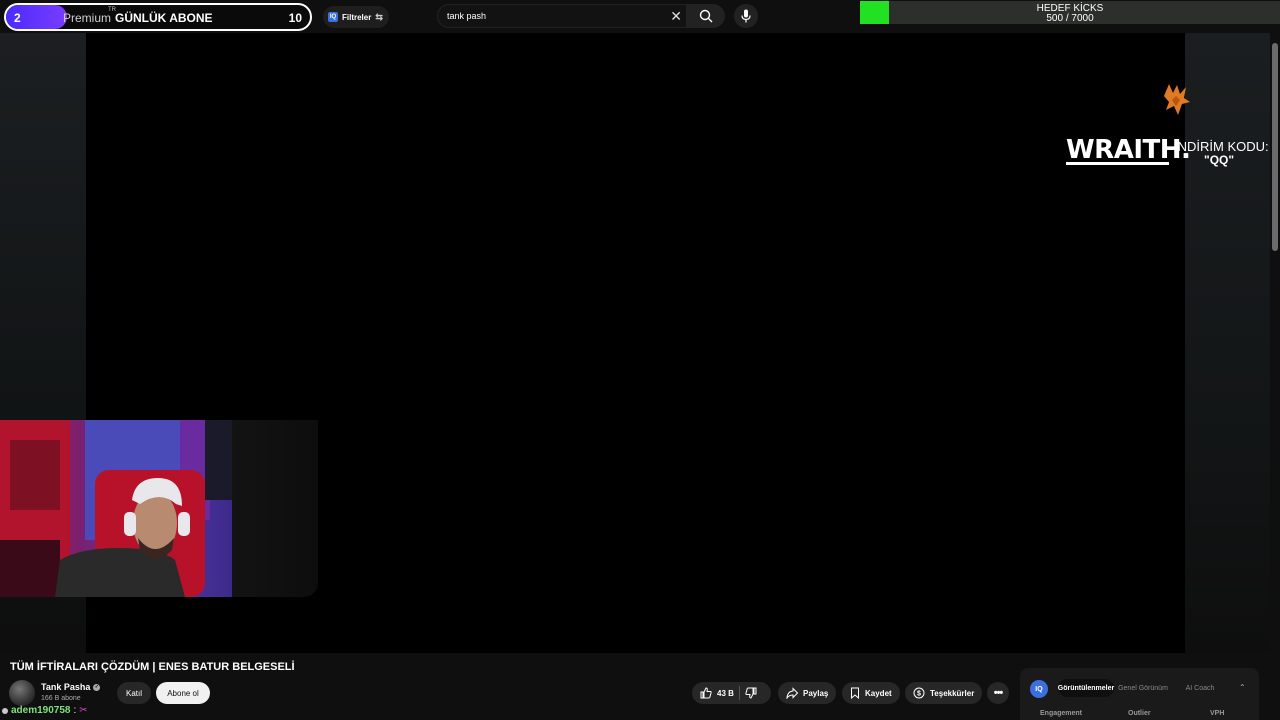 The height and width of the screenshot is (720, 1280). I want to click on channel-avatar, so click(22, 693).